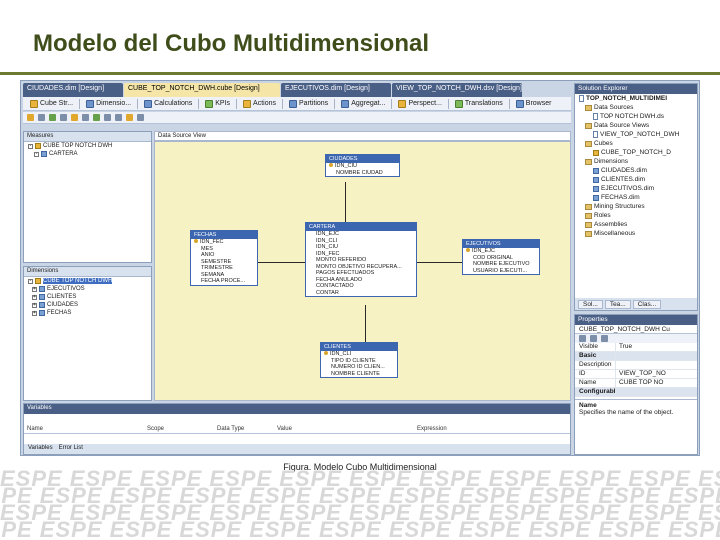 The width and height of the screenshot is (720, 540). I want to click on actions-icon, so click(247, 103).